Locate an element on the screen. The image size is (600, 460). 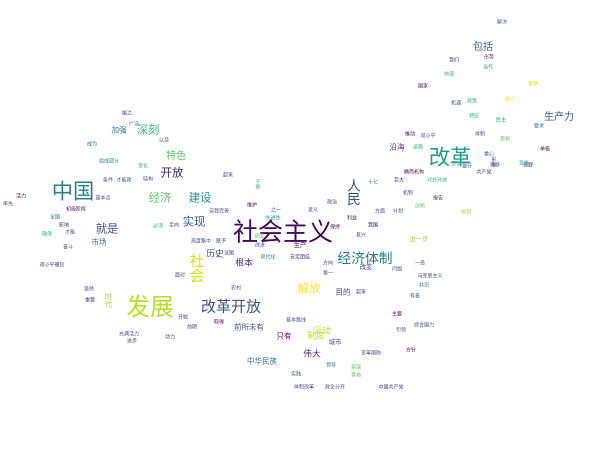
word-cloud-word: 必须 is located at coordinates (158, 226).